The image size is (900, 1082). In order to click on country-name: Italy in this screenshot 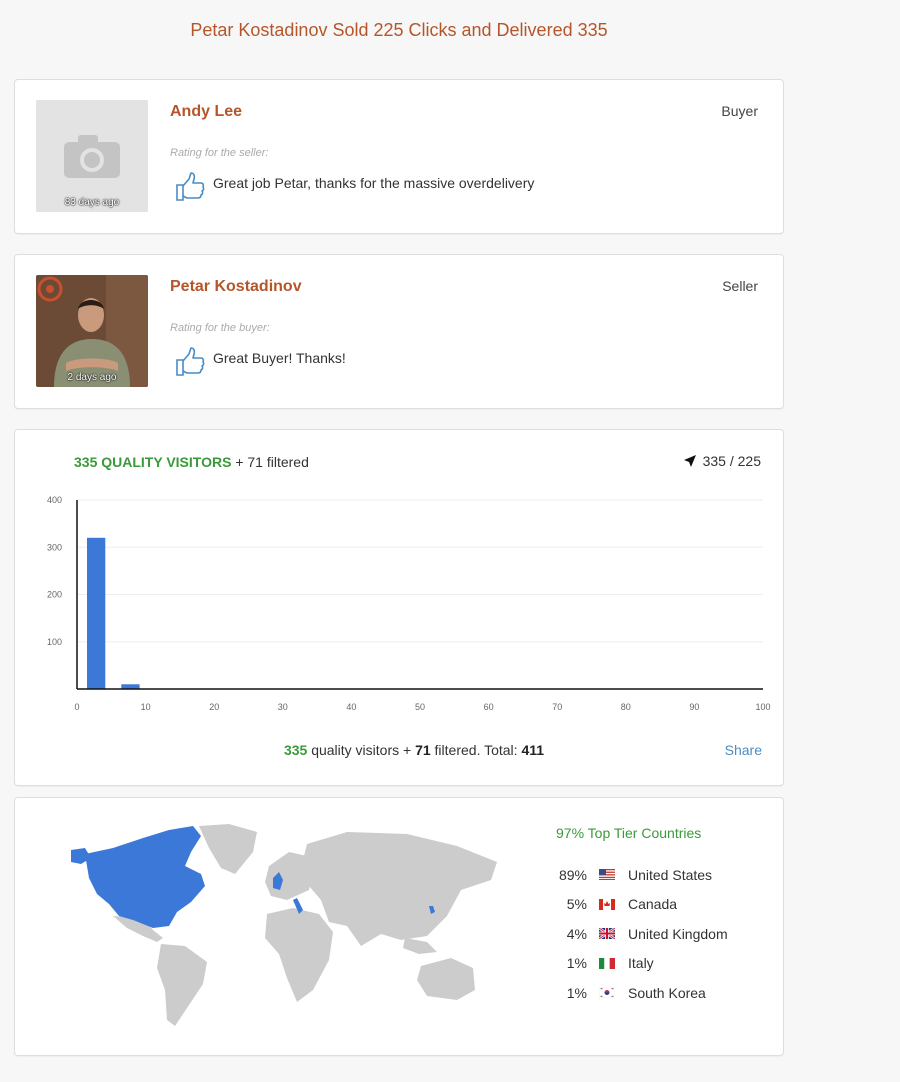, I will do `click(641, 963)`.